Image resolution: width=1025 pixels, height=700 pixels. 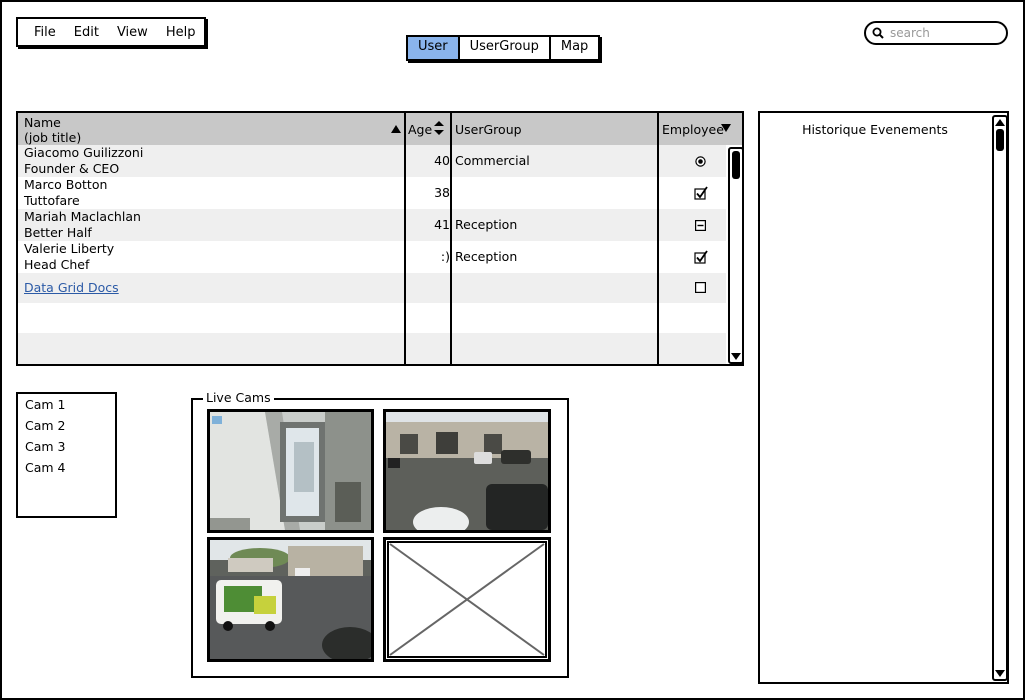 I want to click on grid-scrollbar, so click(x=735, y=255).